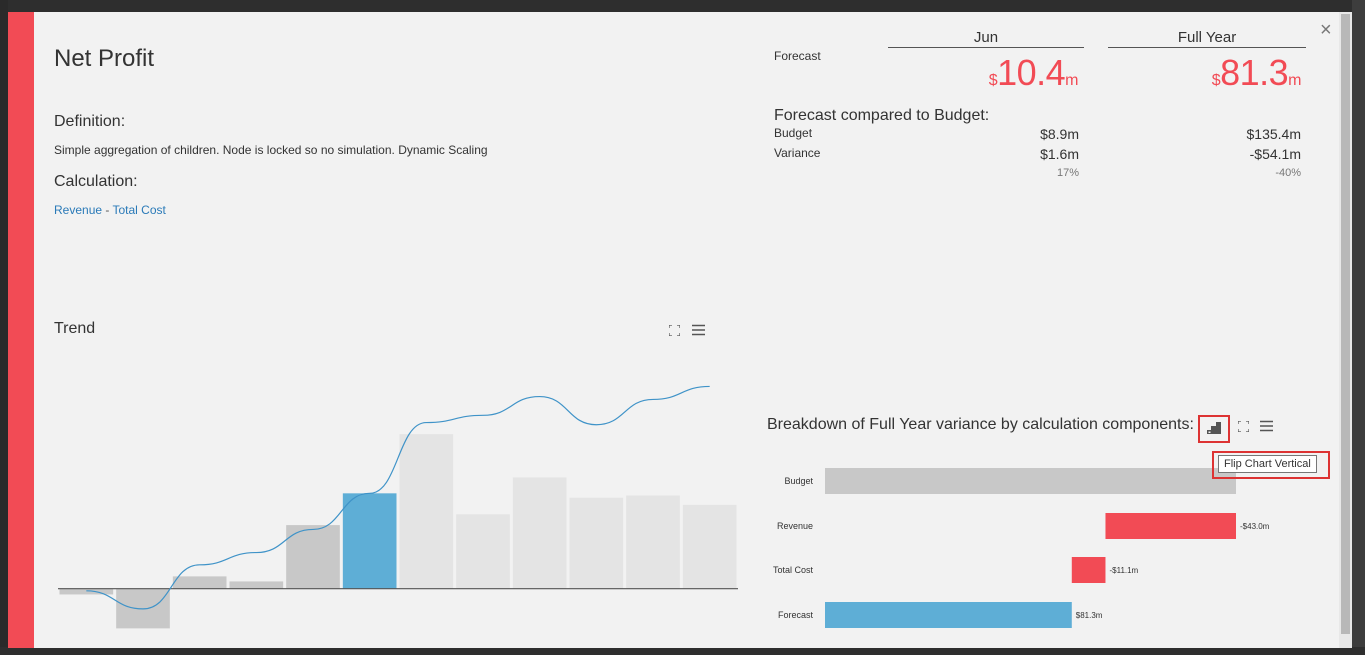  I want to click on breakdown-category-label: Forecast, so click(796, 615).